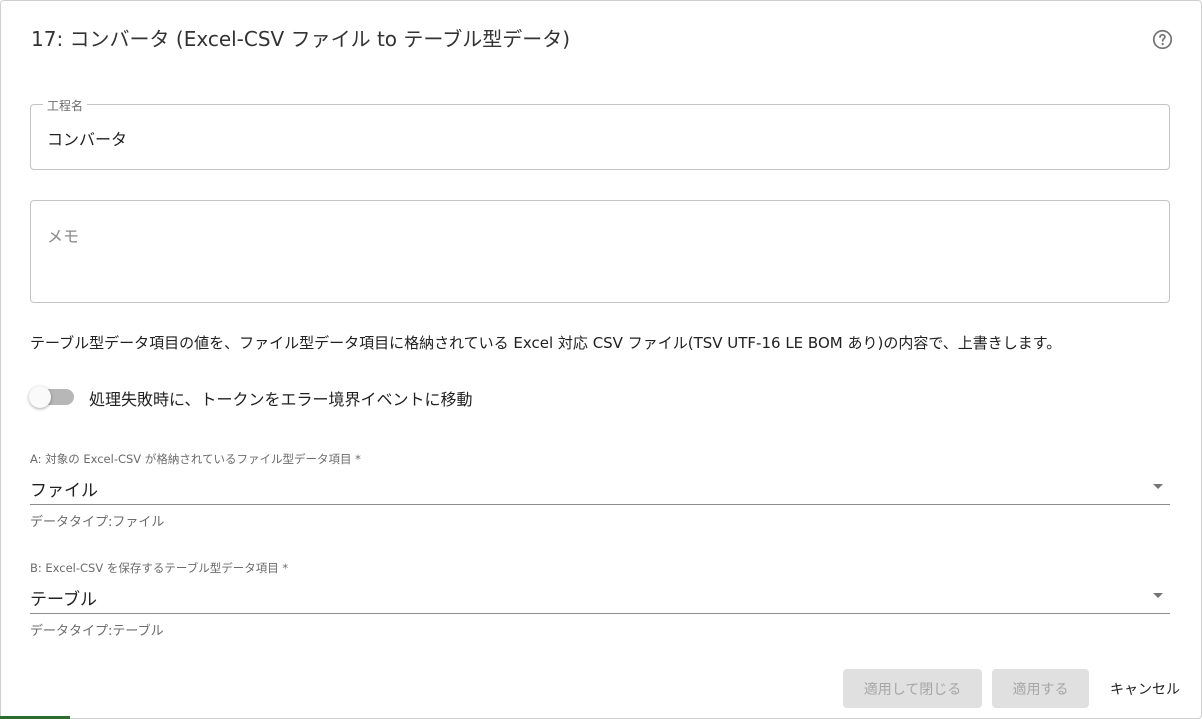 This screenshot has width=1202, height=719. Describe the element at coordinates (159, 568) in the screenshot. I see `table-field-select-label: B: Excel-CSV を保存するテーブル型データ項目 *` at that location.